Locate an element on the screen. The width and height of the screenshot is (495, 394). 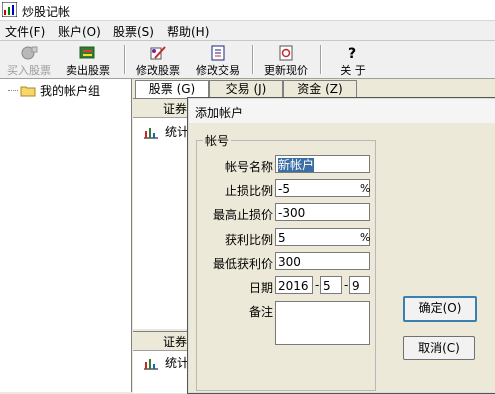
date-day-value: 9 is located at coordinates (356, 286).